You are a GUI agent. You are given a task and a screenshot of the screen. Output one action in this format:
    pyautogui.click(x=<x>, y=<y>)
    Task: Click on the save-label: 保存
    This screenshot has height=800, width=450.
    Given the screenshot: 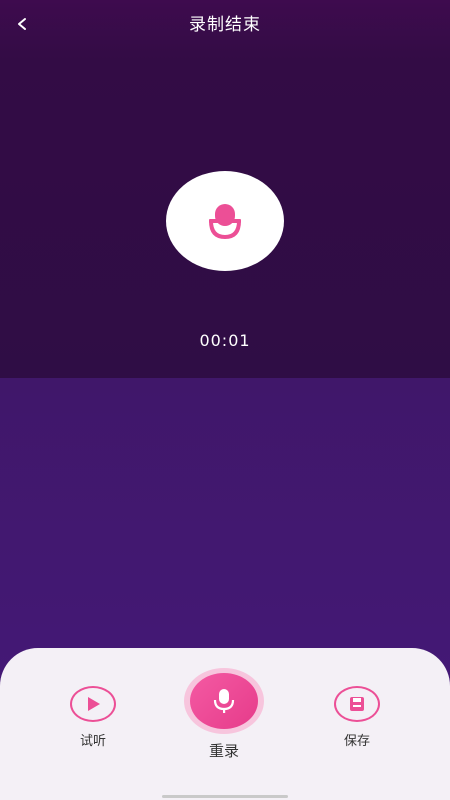 What is the action you would take?
    pyautogui.click(x=356, y=741)
    